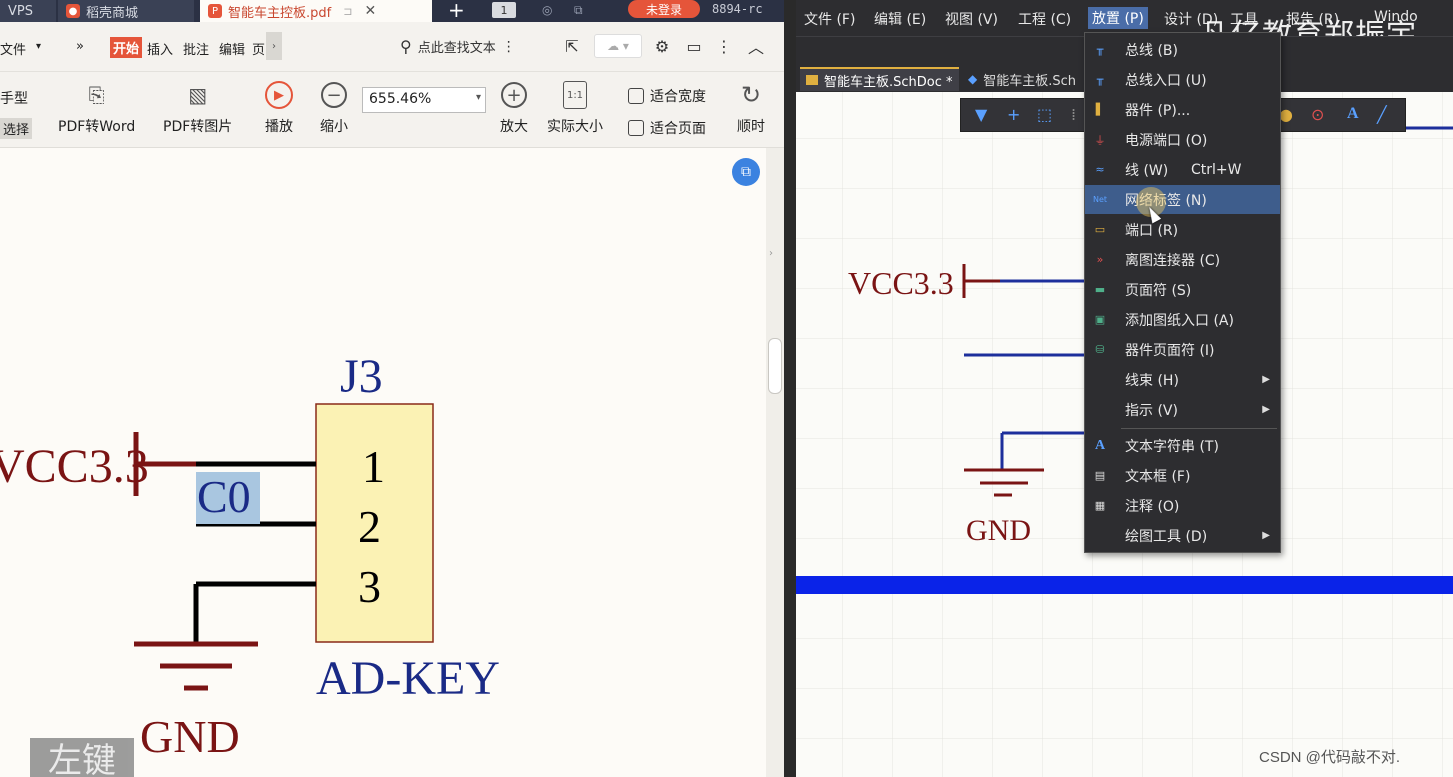 Image resolution: width=1453 pixels, height=777 pixels. I want to click on move-cross-icon: +, so click(1013, 114).